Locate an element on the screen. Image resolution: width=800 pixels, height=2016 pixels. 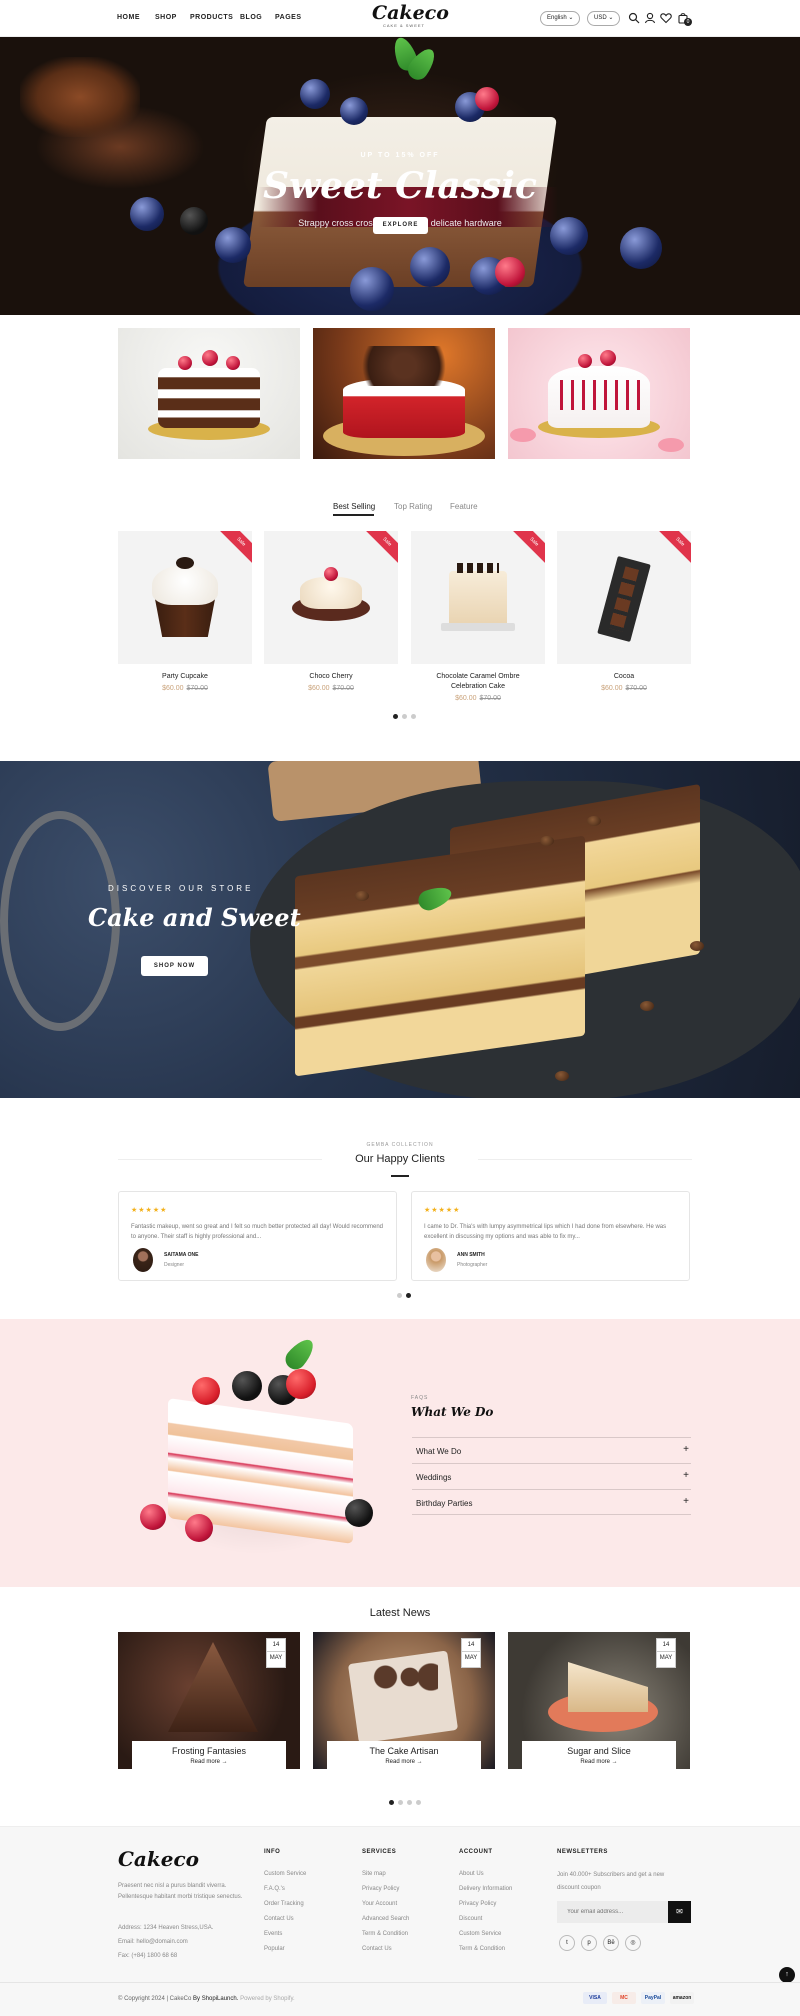
heart-icon is located at coordinates (666, 18).